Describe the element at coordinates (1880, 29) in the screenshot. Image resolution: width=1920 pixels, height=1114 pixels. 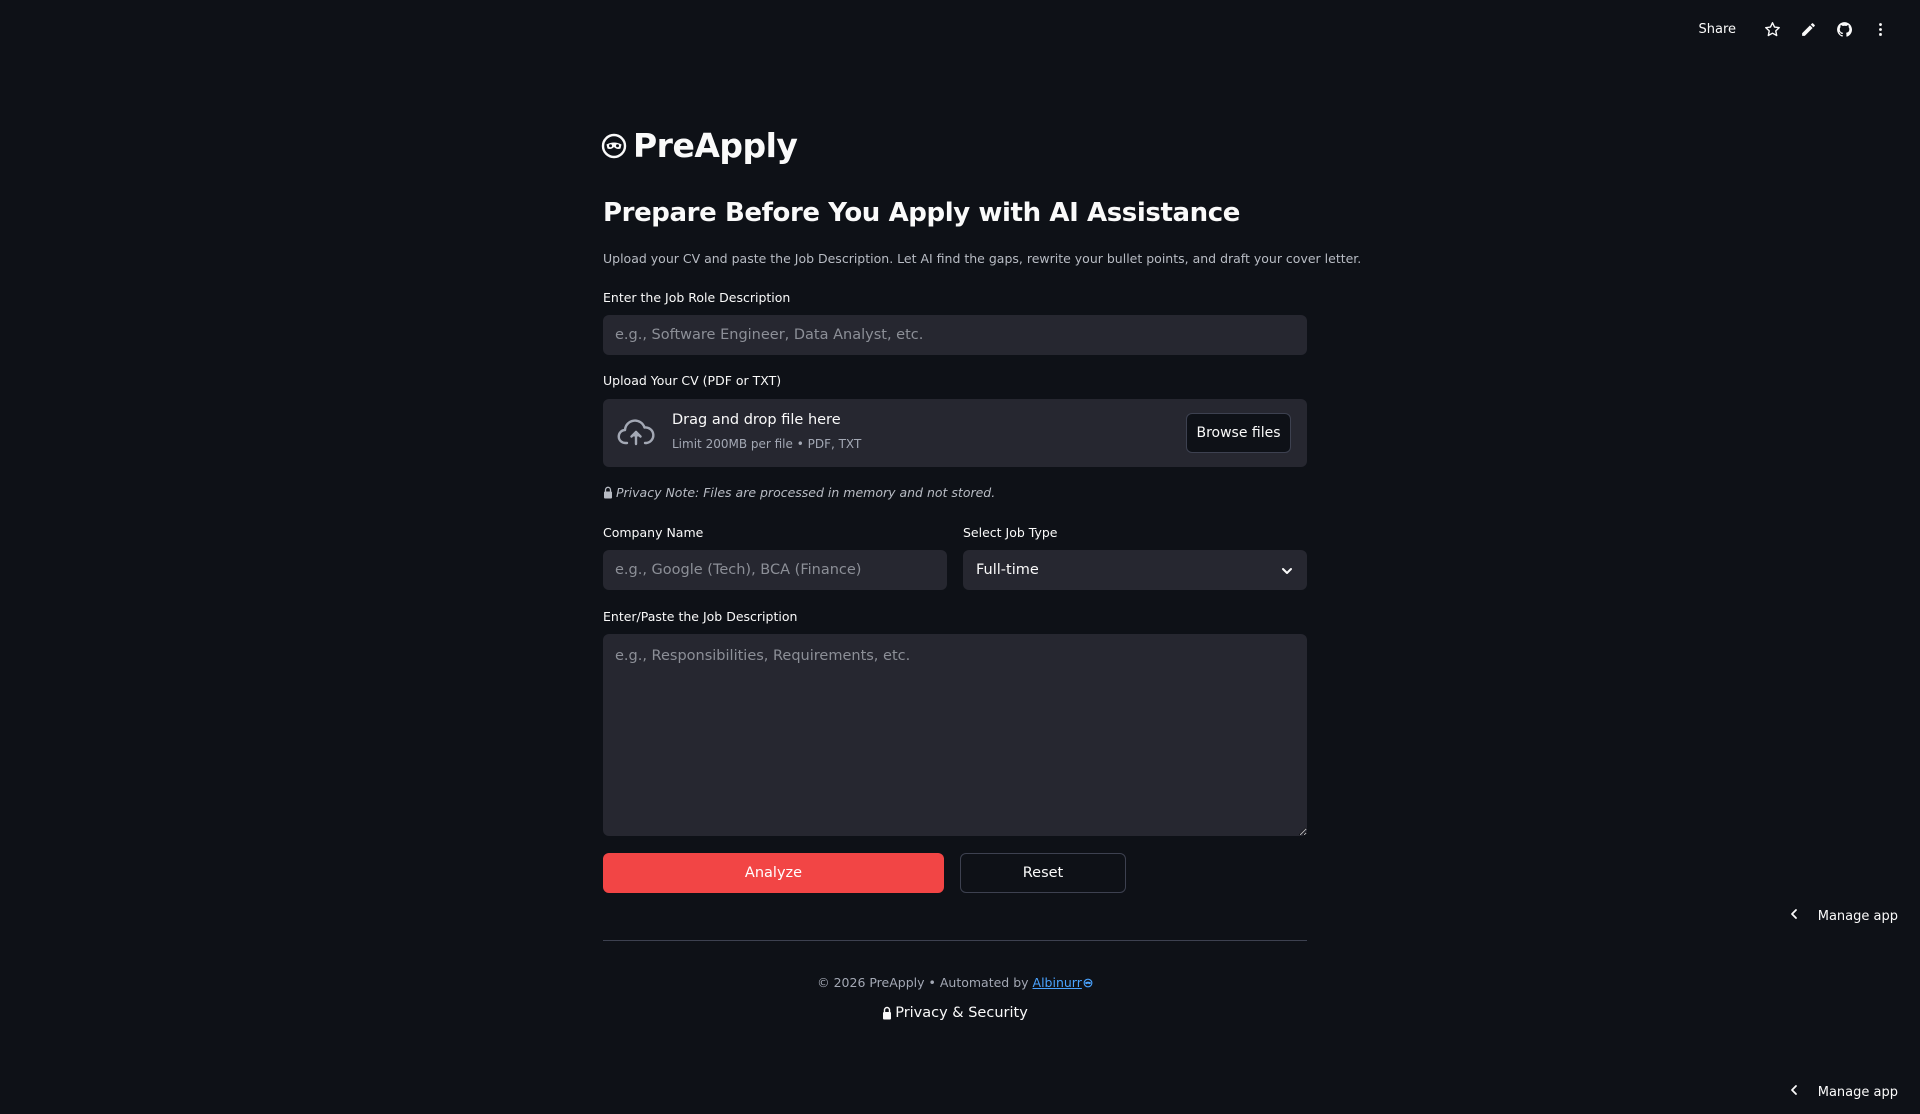
I see `kebab-menu-icon` at that location.